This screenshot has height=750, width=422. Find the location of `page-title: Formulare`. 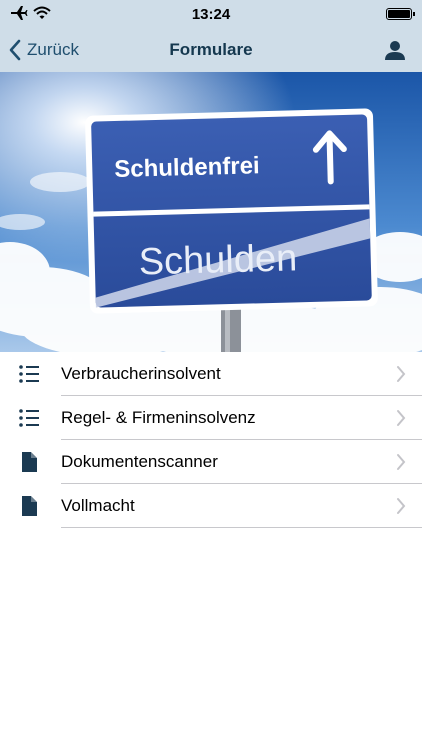

page-title: Formulare is located at coordinates (211, 49).